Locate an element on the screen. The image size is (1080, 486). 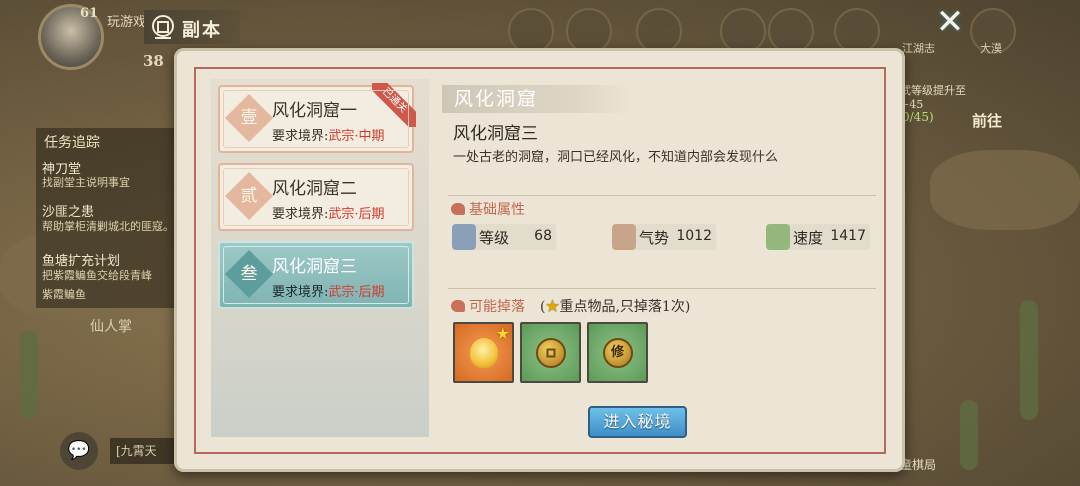
stat-momentum: 气势 1012 is located at coordinates (664, 237).